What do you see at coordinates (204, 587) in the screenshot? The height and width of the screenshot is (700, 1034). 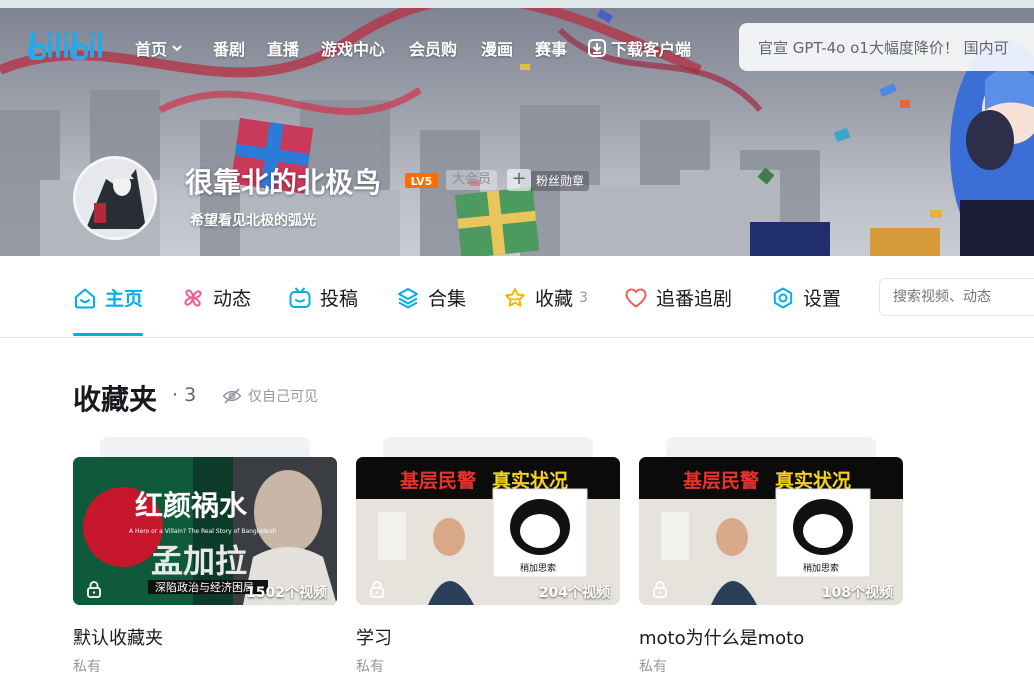 I see `cover-bottom: 深陷政治与经济困局` at bounding box center [204, 587].